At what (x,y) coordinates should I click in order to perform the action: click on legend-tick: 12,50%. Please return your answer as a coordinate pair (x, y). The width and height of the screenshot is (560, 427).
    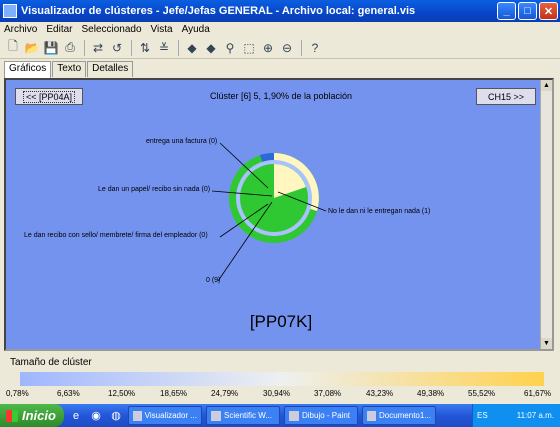
    Looking at the image, I should click on (122, 393).